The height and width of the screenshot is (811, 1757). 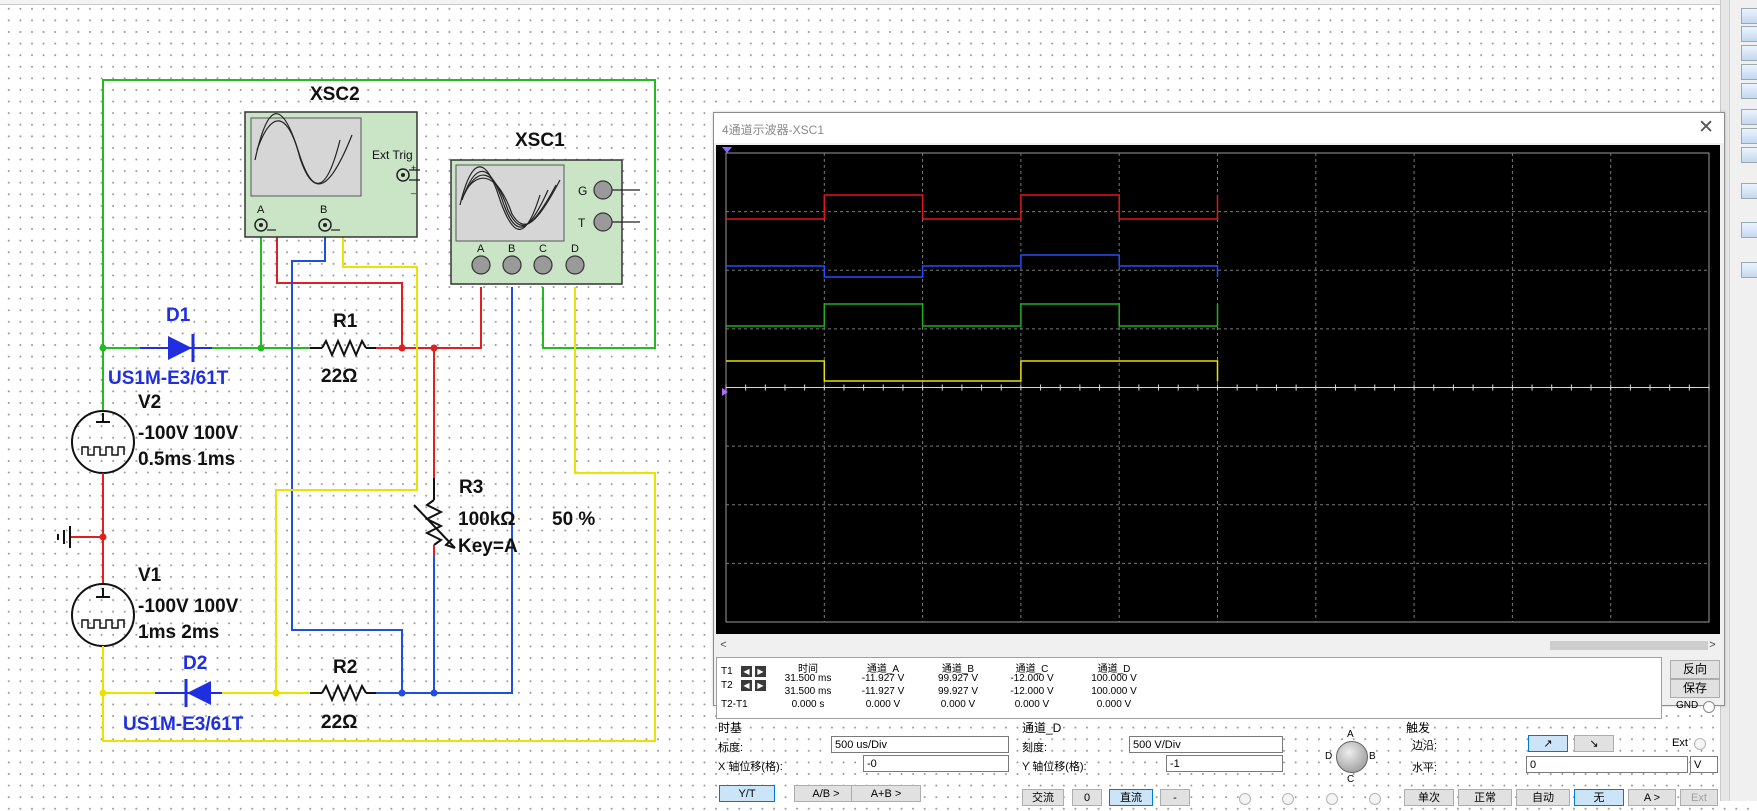 I want to click on save-button: 保存, so click(x=1695, y=688).